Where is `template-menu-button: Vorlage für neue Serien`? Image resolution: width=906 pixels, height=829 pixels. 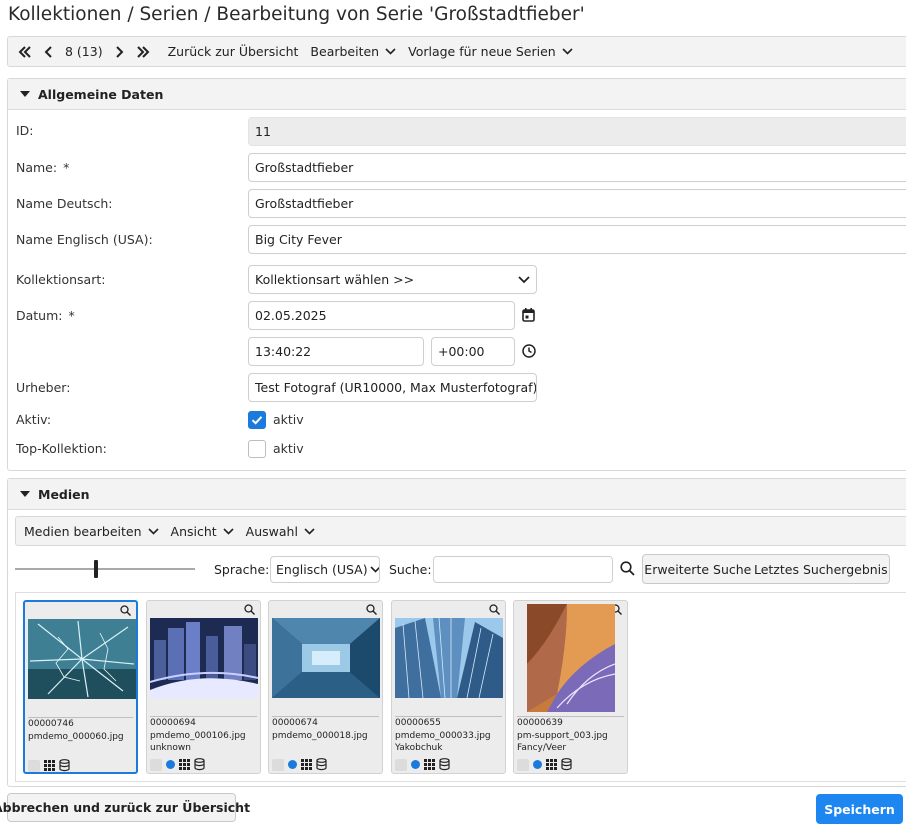 template-menu-button: Vorlage für neue Serien is located at coordinates (490, 51).